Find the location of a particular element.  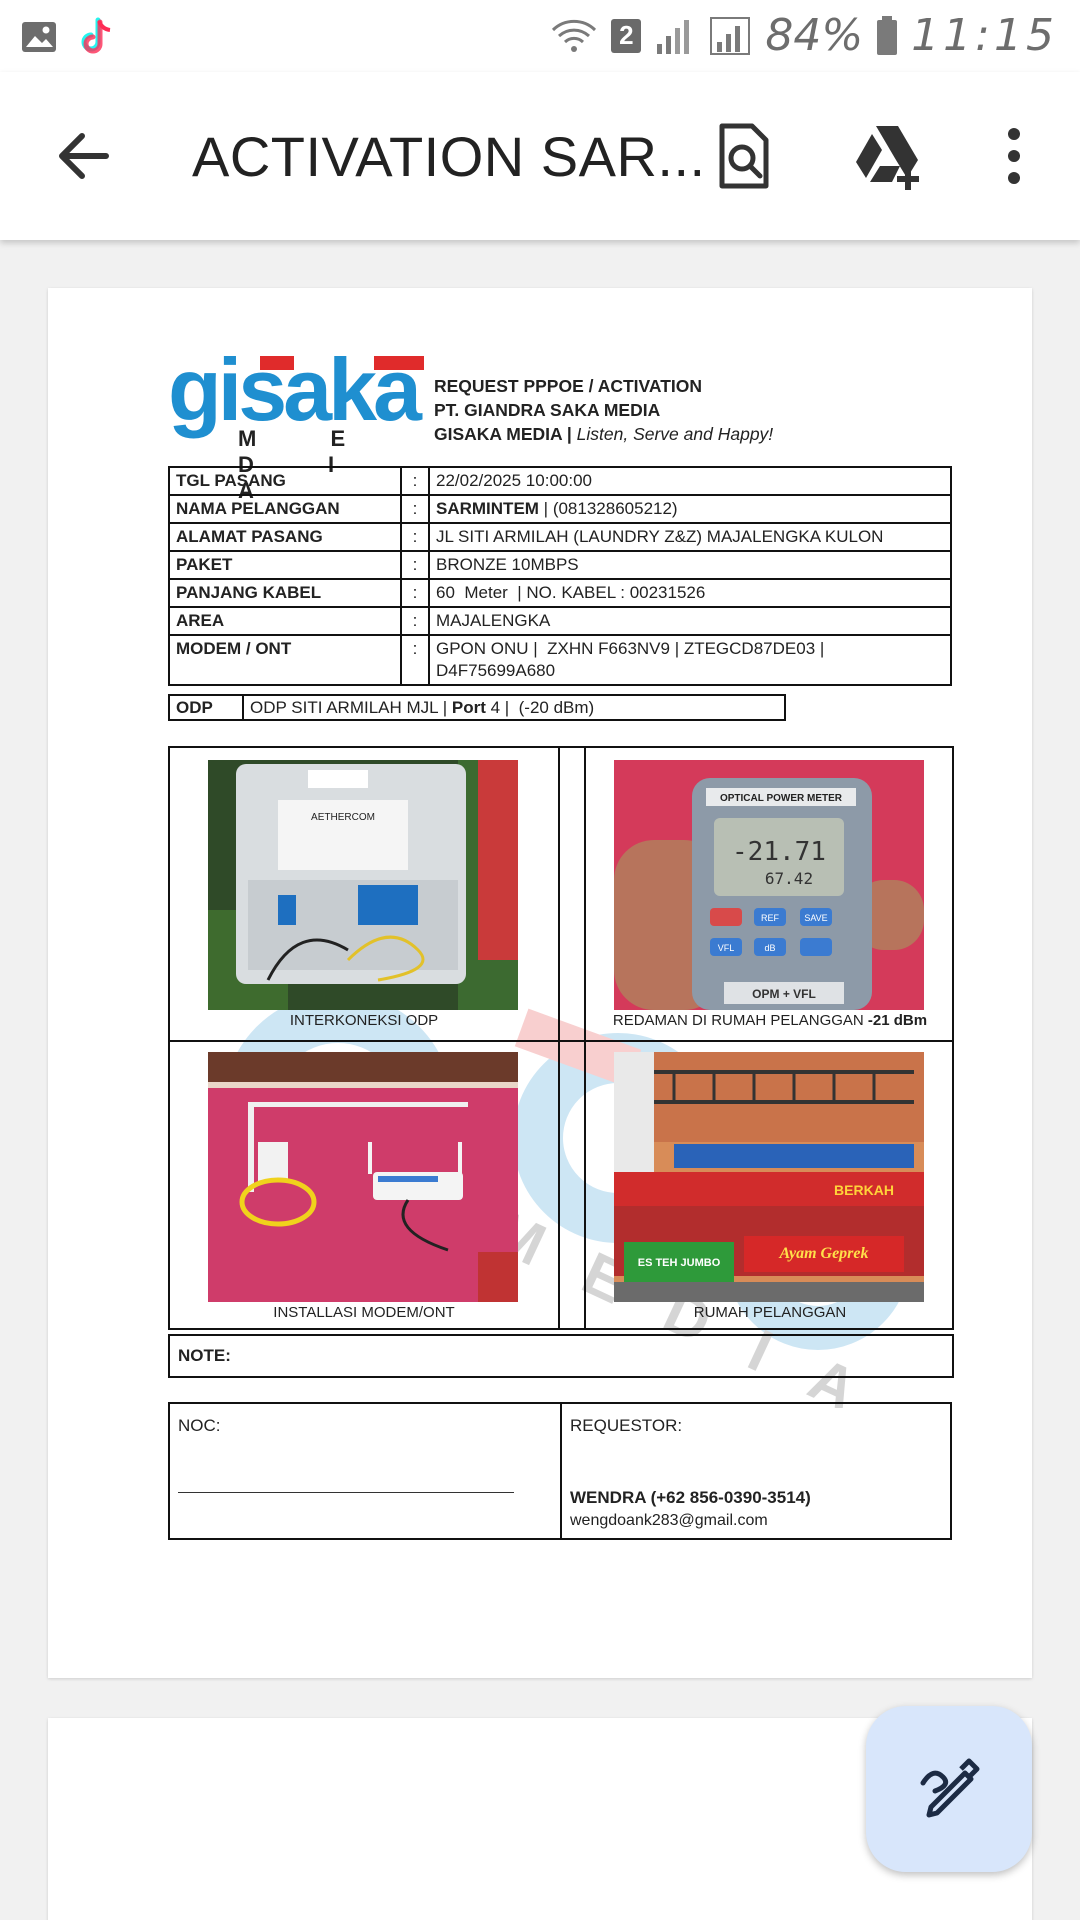

caption-bold: -21 dBm is located at coordinates (897, 1020).